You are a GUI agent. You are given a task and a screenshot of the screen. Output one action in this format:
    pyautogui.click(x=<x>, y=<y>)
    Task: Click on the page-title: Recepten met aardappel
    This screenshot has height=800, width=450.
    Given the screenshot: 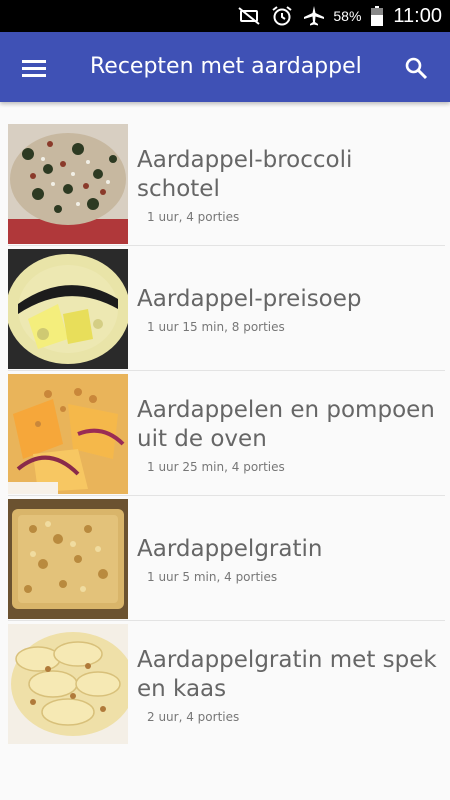 What is the action you would take?
    pyautogui.click(x=226, y=66)
    